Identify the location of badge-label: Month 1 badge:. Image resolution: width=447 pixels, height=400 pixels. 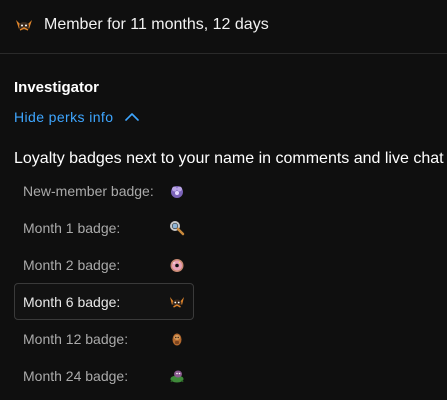
(72, 227).